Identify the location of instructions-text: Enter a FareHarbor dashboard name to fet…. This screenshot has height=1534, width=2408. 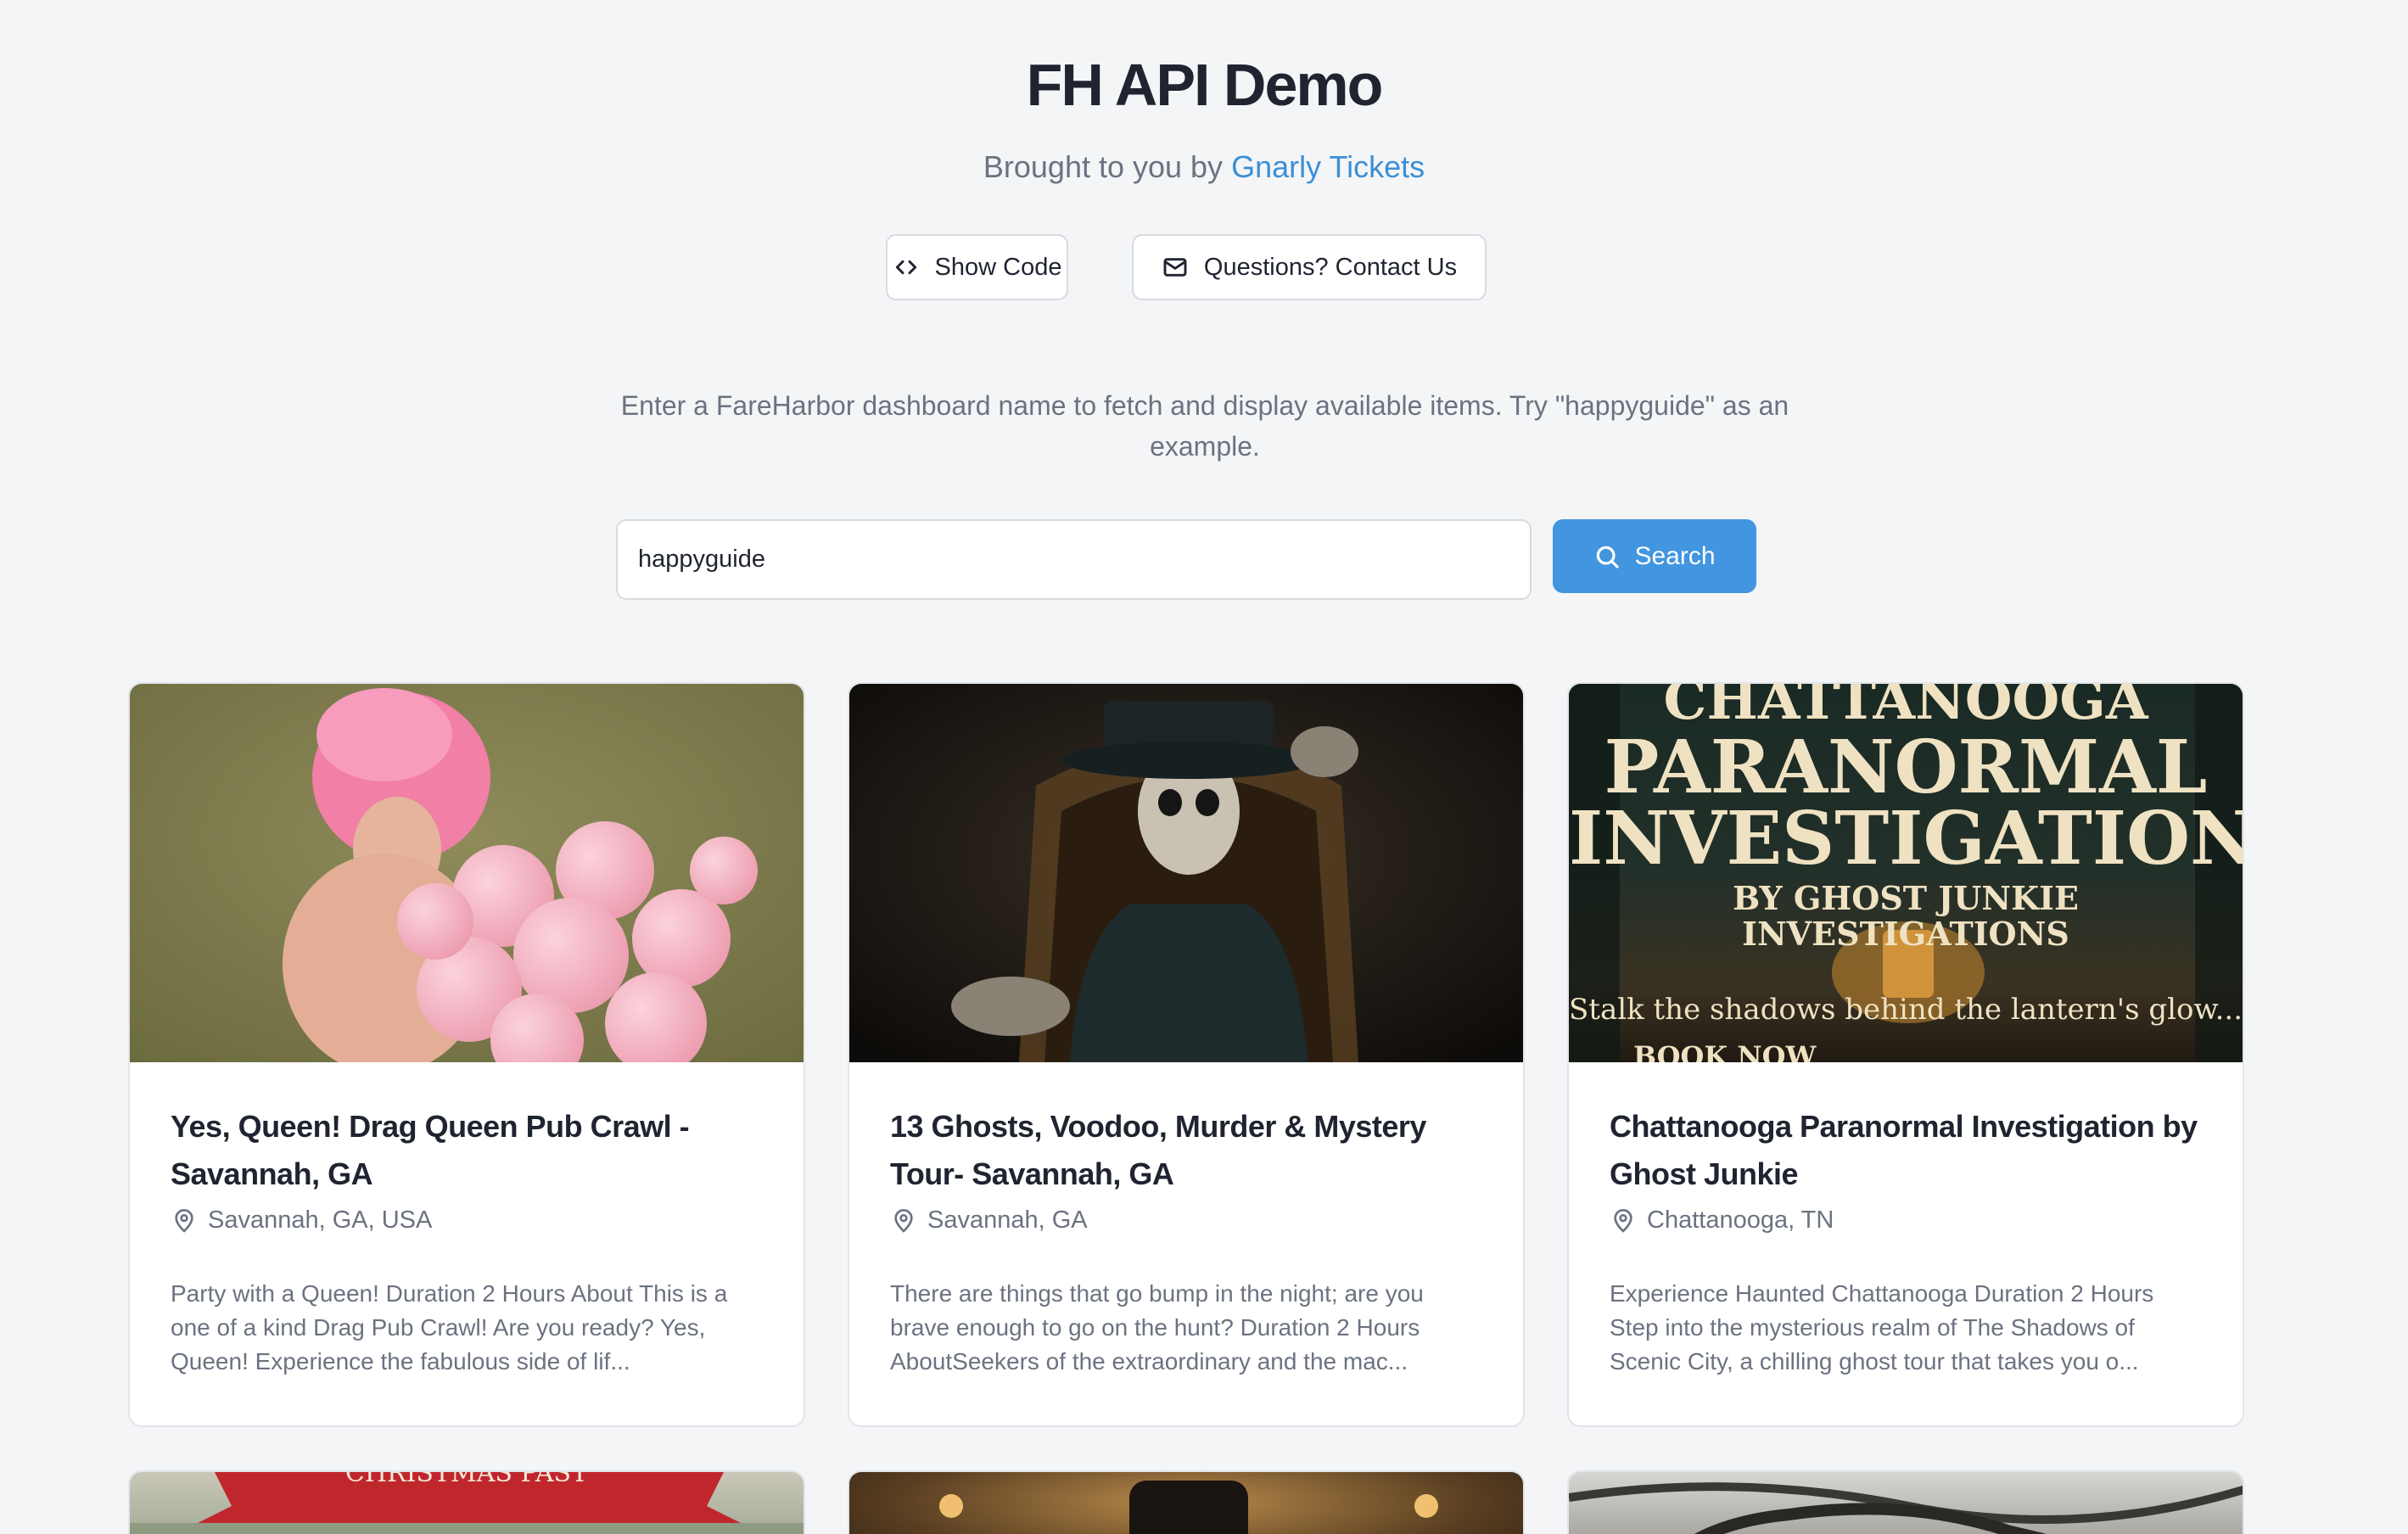
(1204, 426).